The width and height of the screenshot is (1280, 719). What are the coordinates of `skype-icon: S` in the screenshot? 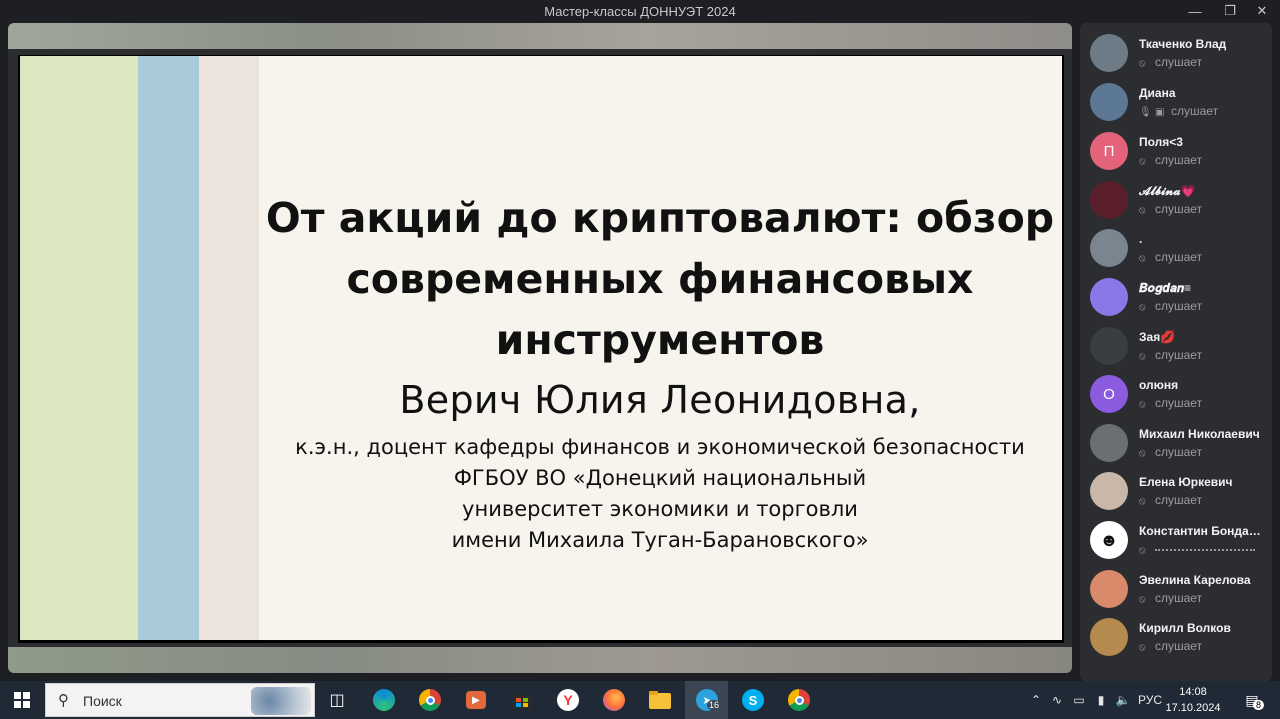 It's located at (753, 700).